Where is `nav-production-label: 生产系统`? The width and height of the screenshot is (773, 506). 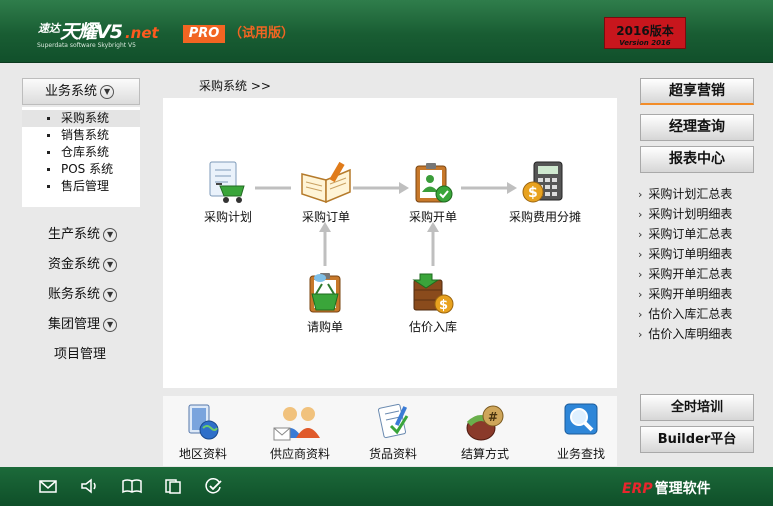
nav-production-label: 生产系统 is located at coordinates (74, 234).